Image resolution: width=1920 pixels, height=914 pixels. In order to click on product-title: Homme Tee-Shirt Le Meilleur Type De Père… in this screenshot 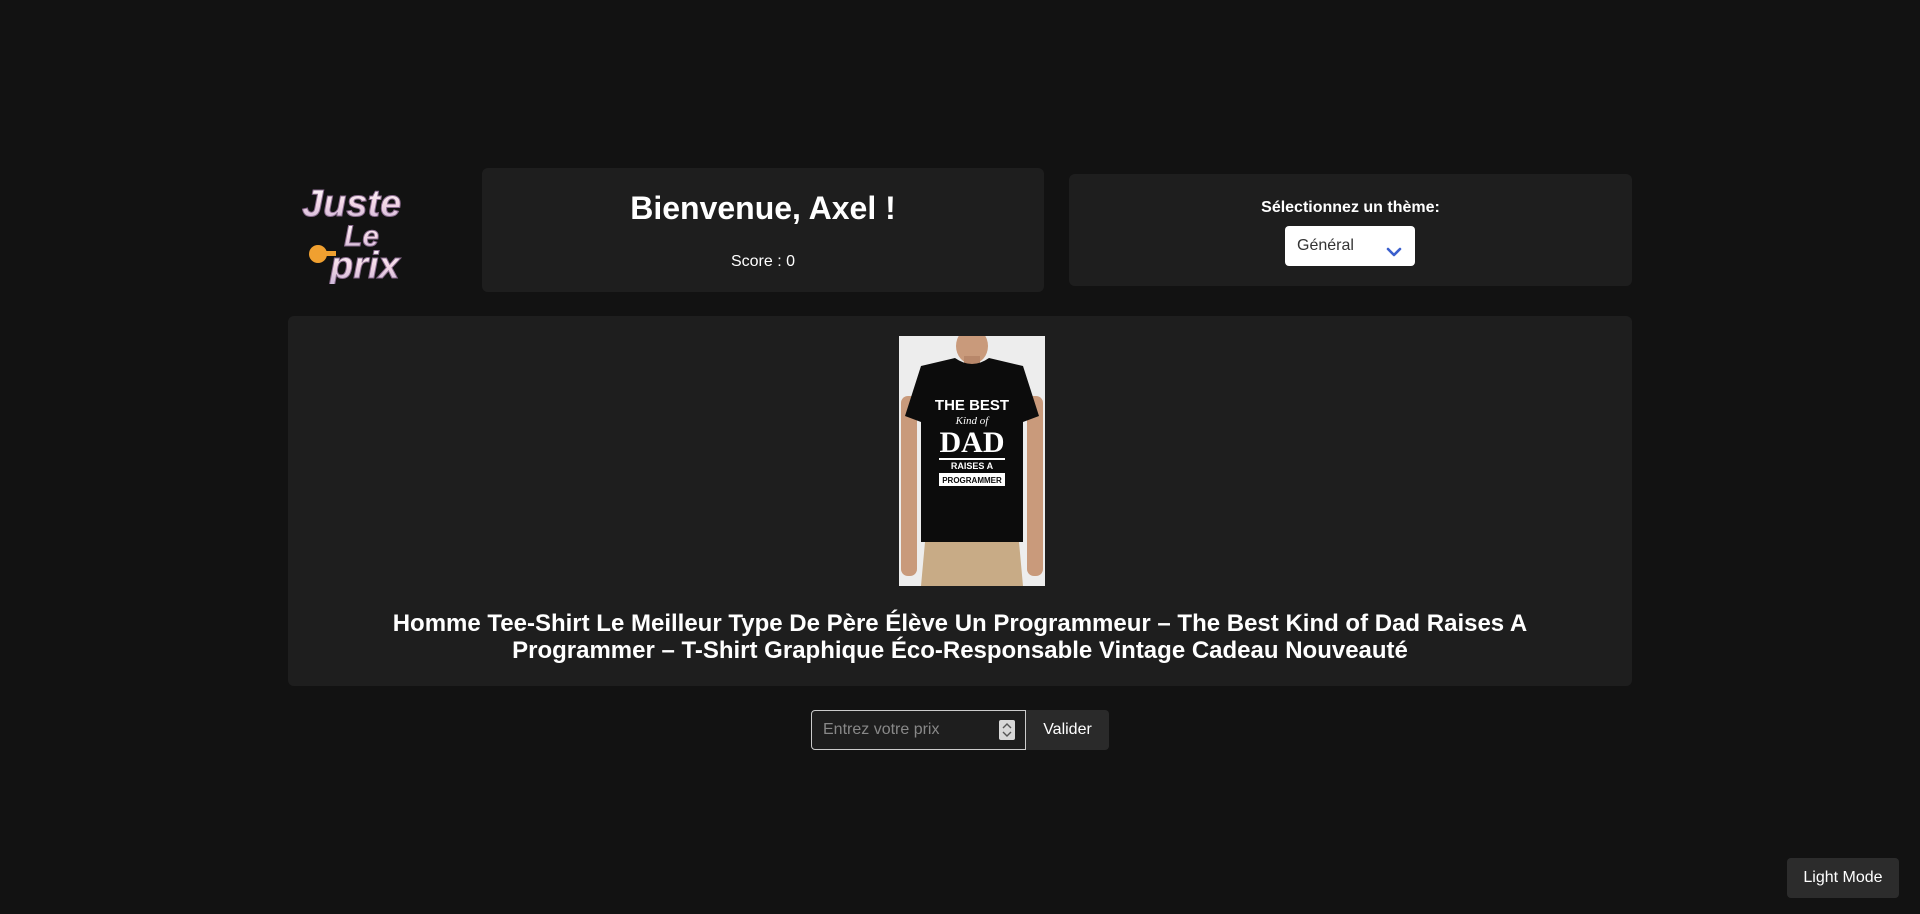, I will do `click(960, 637)`.